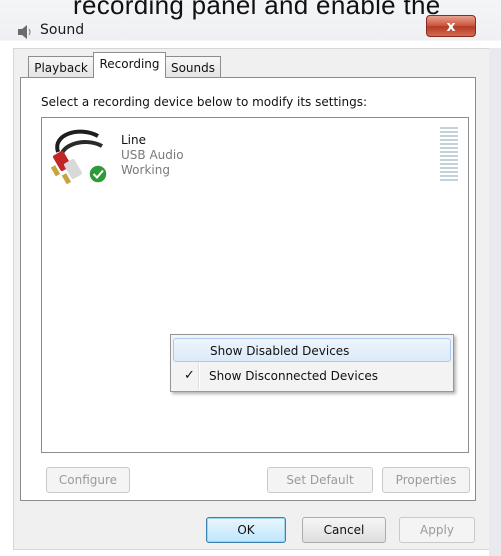  What do you see at coordinates (257, 10) in the screenshot?
I see `overlay-caption: recording panel and enable the` at bounding box center [257, 10].